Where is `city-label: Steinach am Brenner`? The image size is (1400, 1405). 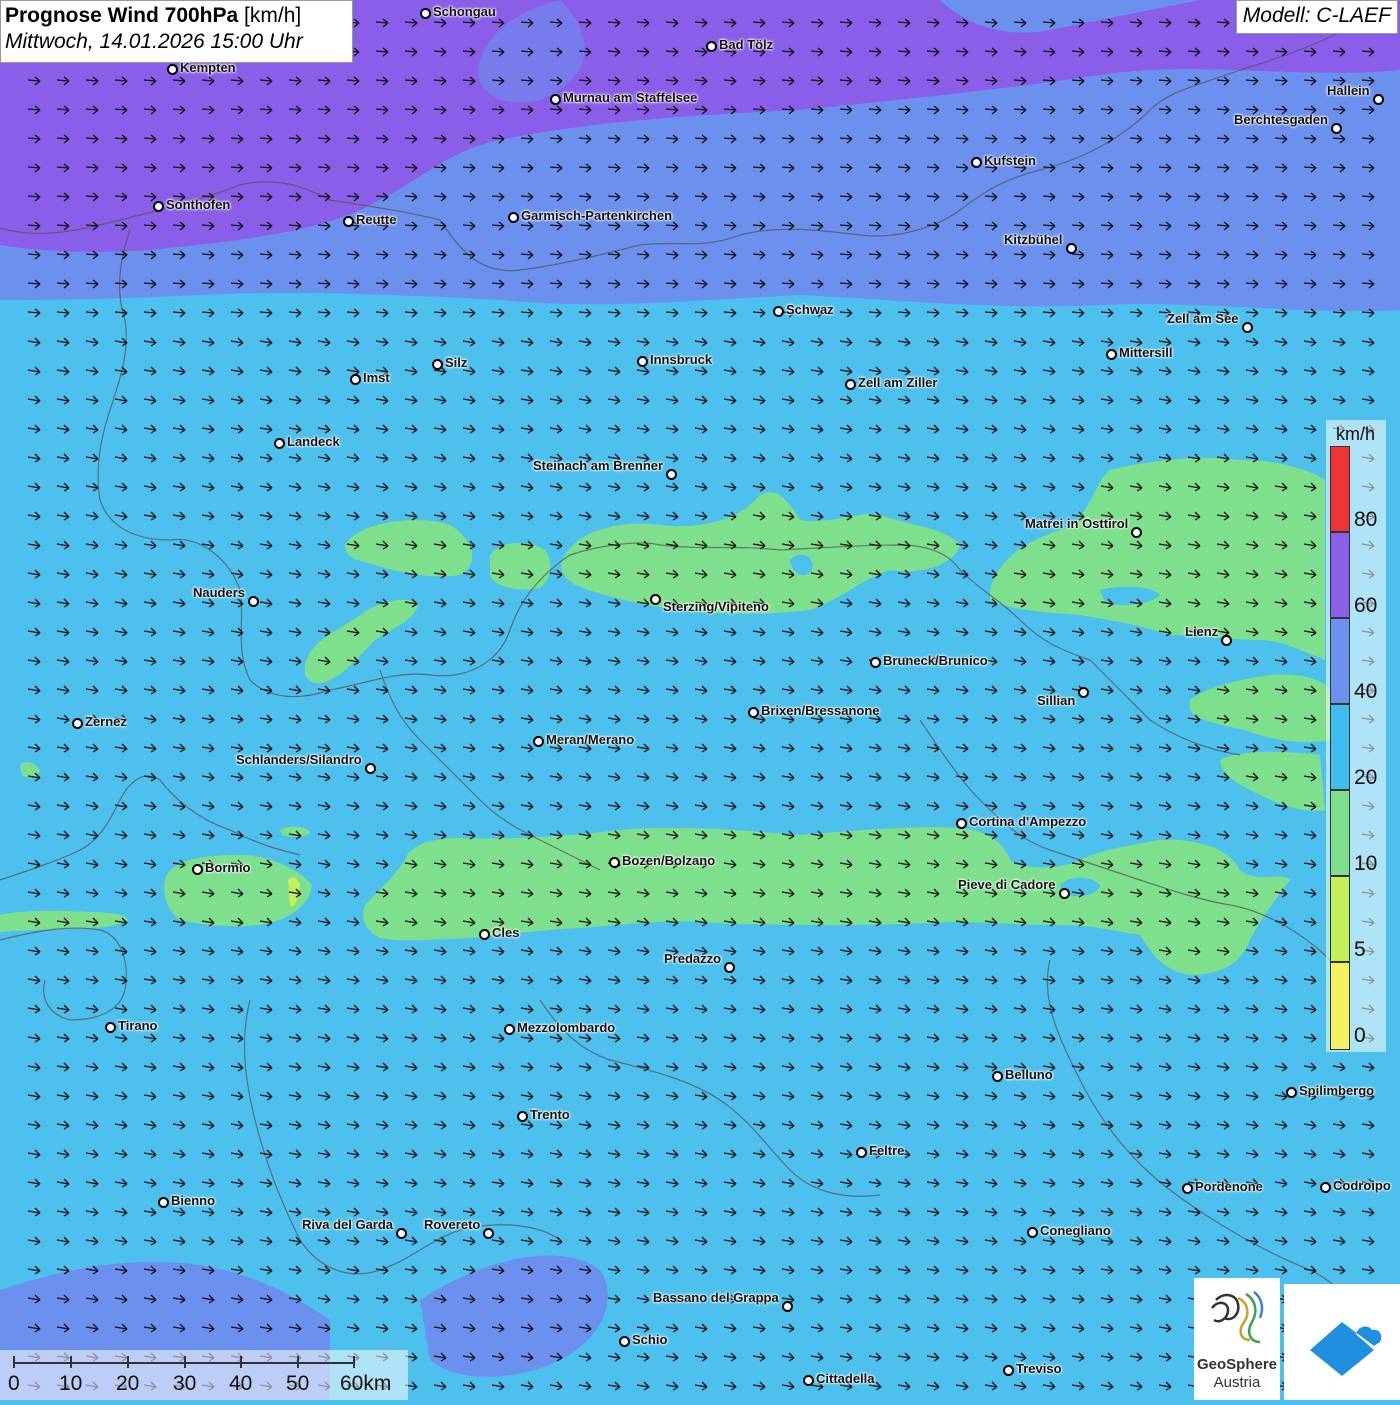 city-label: Steinach am Brenner is located at coordinates (598, 465).